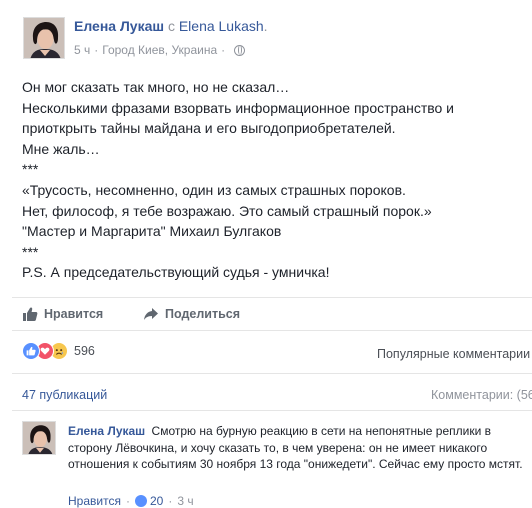 This screenshot has width=532, height=508. Describe the element at coordinates (30, 314) in the screenshot. I see `thumbs-up-icon` at that location.